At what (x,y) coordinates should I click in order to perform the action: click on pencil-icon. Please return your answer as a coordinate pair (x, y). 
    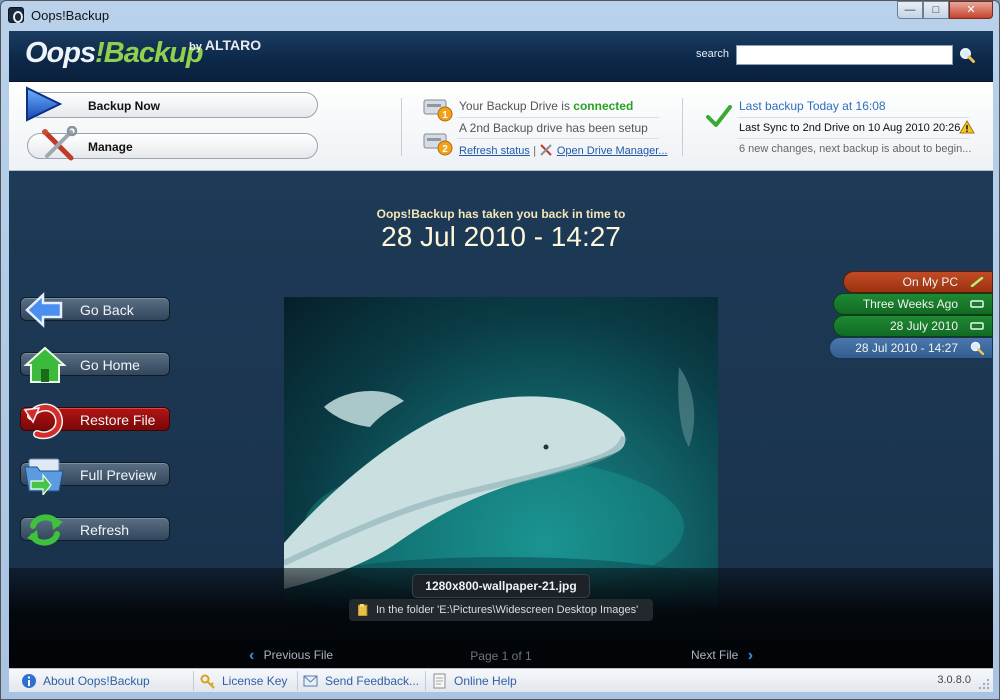
    Looking at the image, I should click on (977, 282).